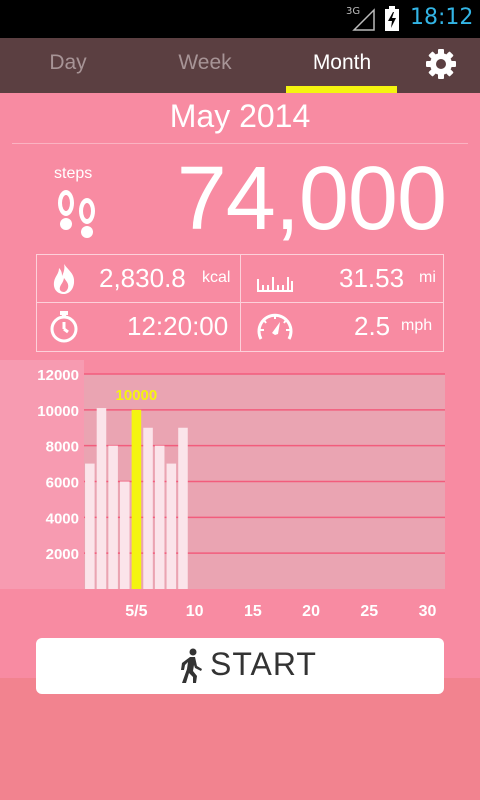 The width and height of the screenshot is (480, 800). What do you see at coordinates (195, 611) in the screenshot?
I see `x-tick-label: 10` at bounding box center [195, 611].